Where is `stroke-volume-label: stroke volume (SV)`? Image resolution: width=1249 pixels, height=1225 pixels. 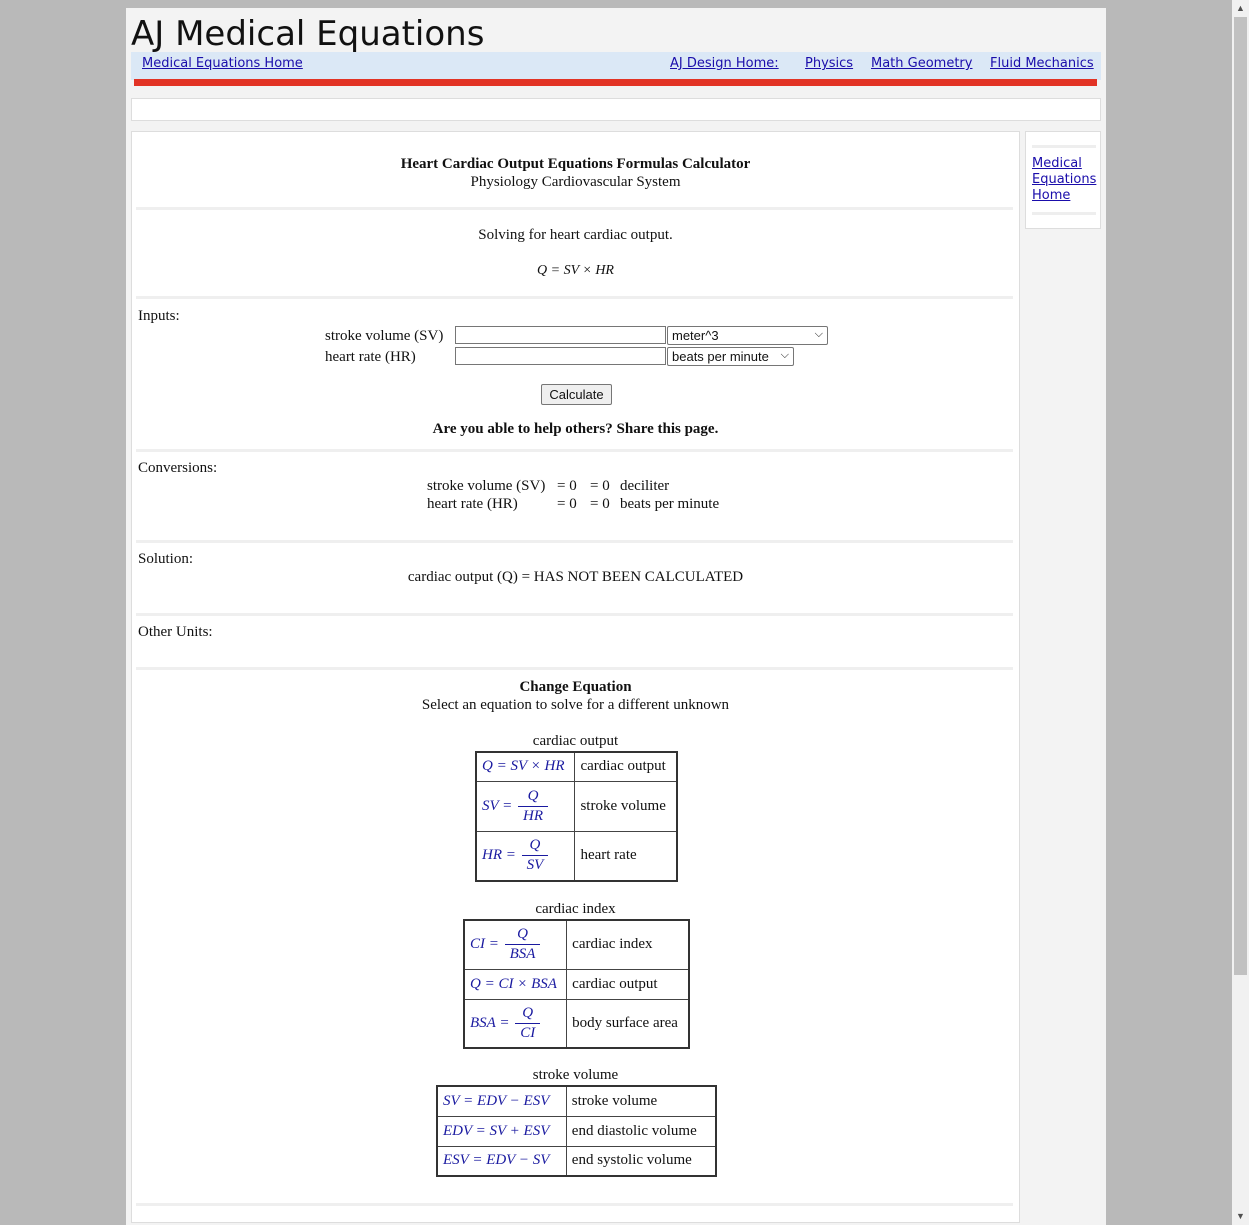 stroke-volume-label: stroke volume (SV) is located at coordinates (384, 336).